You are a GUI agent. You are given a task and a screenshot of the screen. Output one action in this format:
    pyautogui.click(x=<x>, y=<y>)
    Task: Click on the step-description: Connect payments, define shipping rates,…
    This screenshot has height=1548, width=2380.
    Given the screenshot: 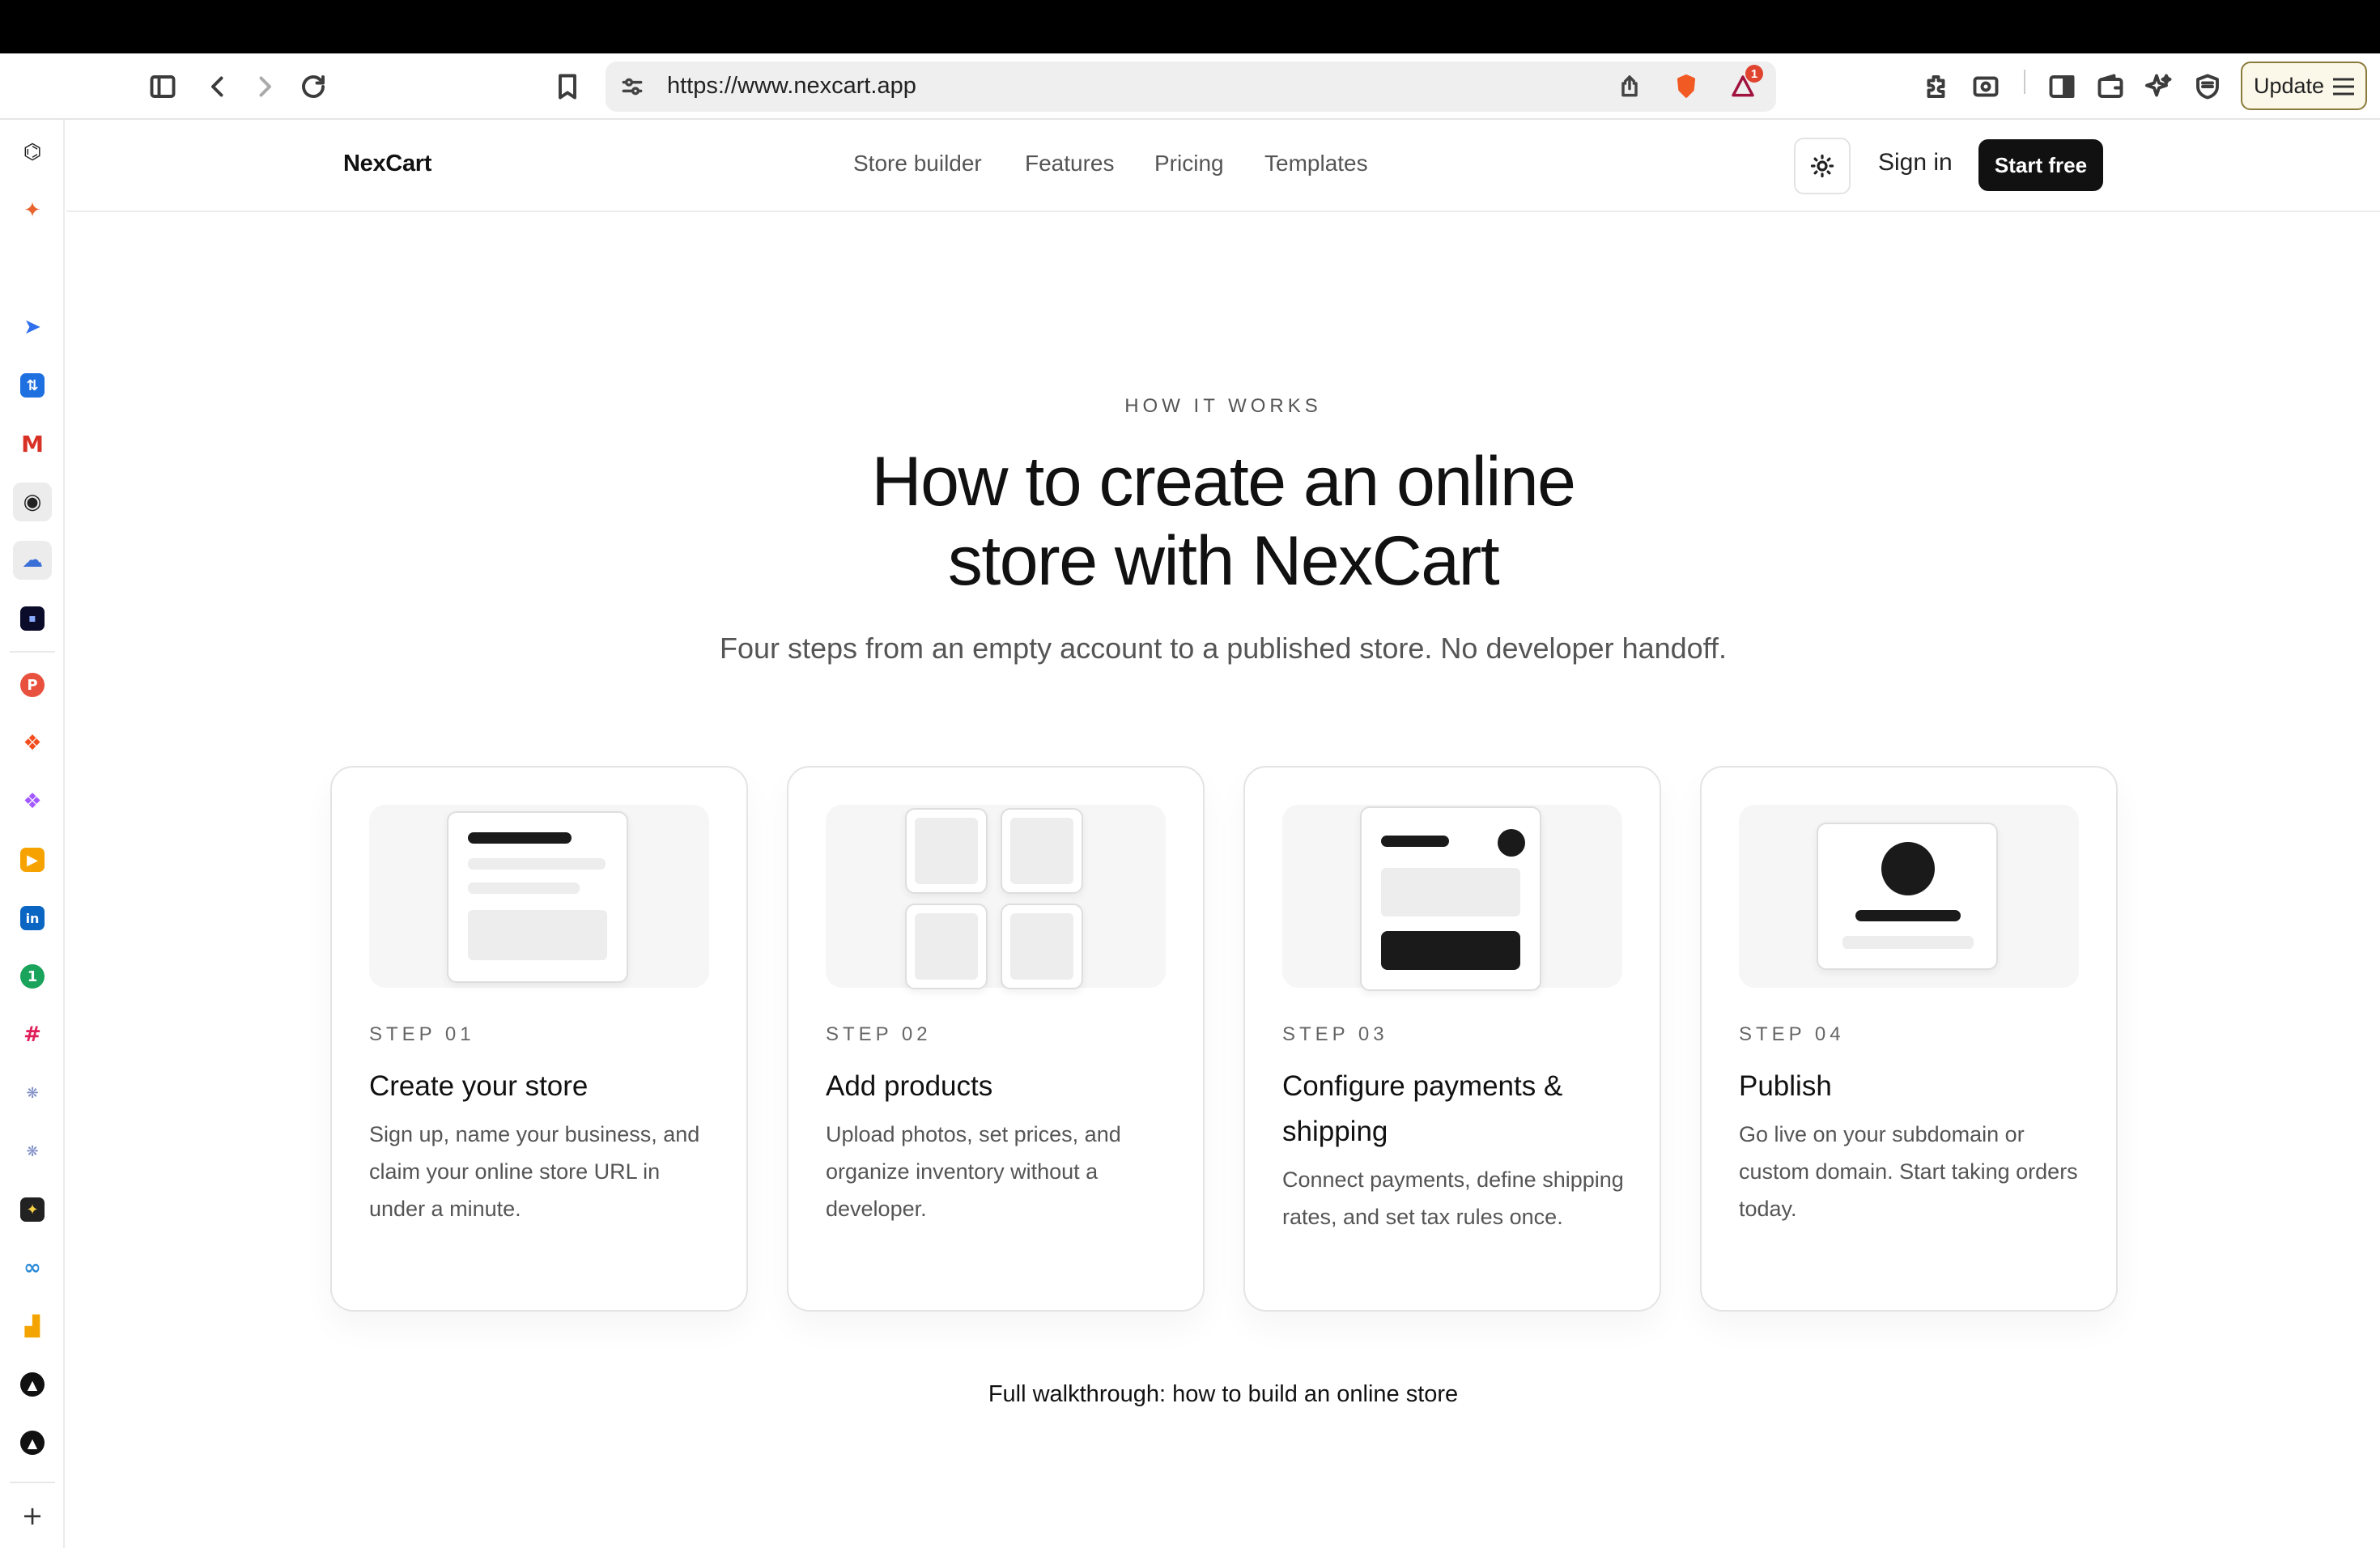 What is the action you would take?
    pyautogui.click(x=1453, y=1198)
    